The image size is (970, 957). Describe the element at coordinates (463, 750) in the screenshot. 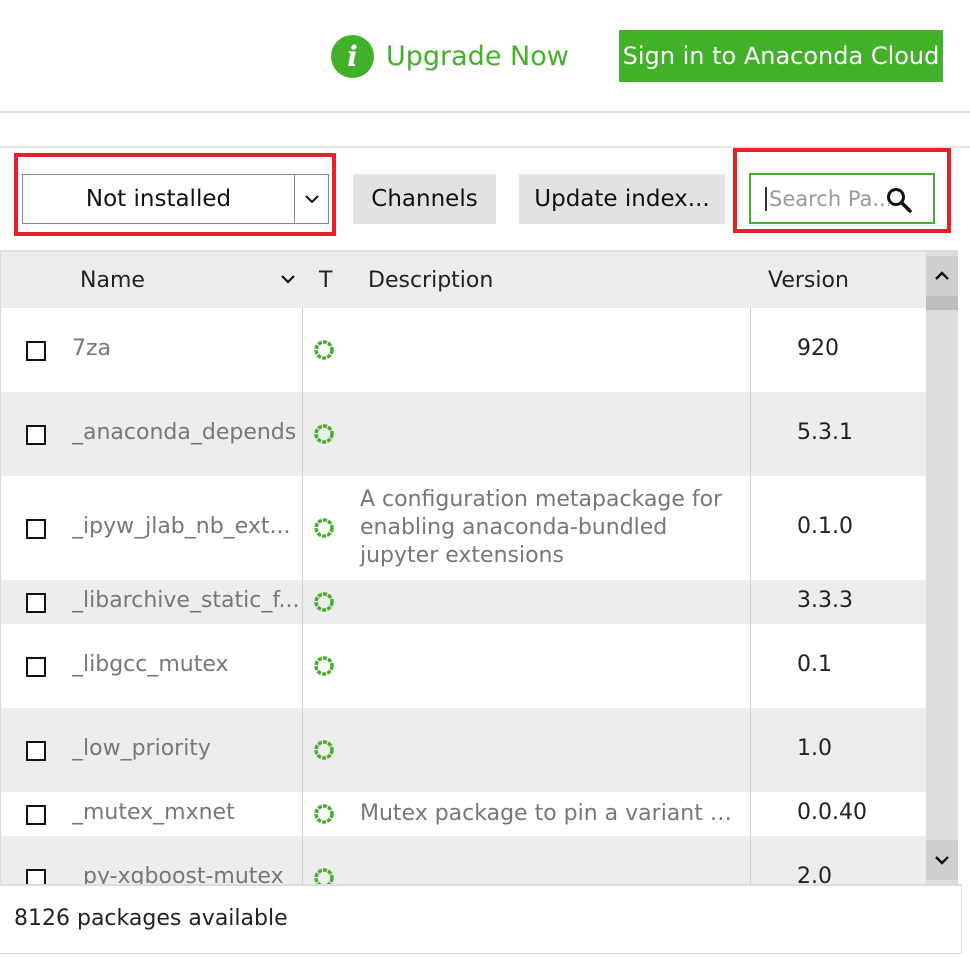

I see `table-row: _low_priority 1.0` at that location.